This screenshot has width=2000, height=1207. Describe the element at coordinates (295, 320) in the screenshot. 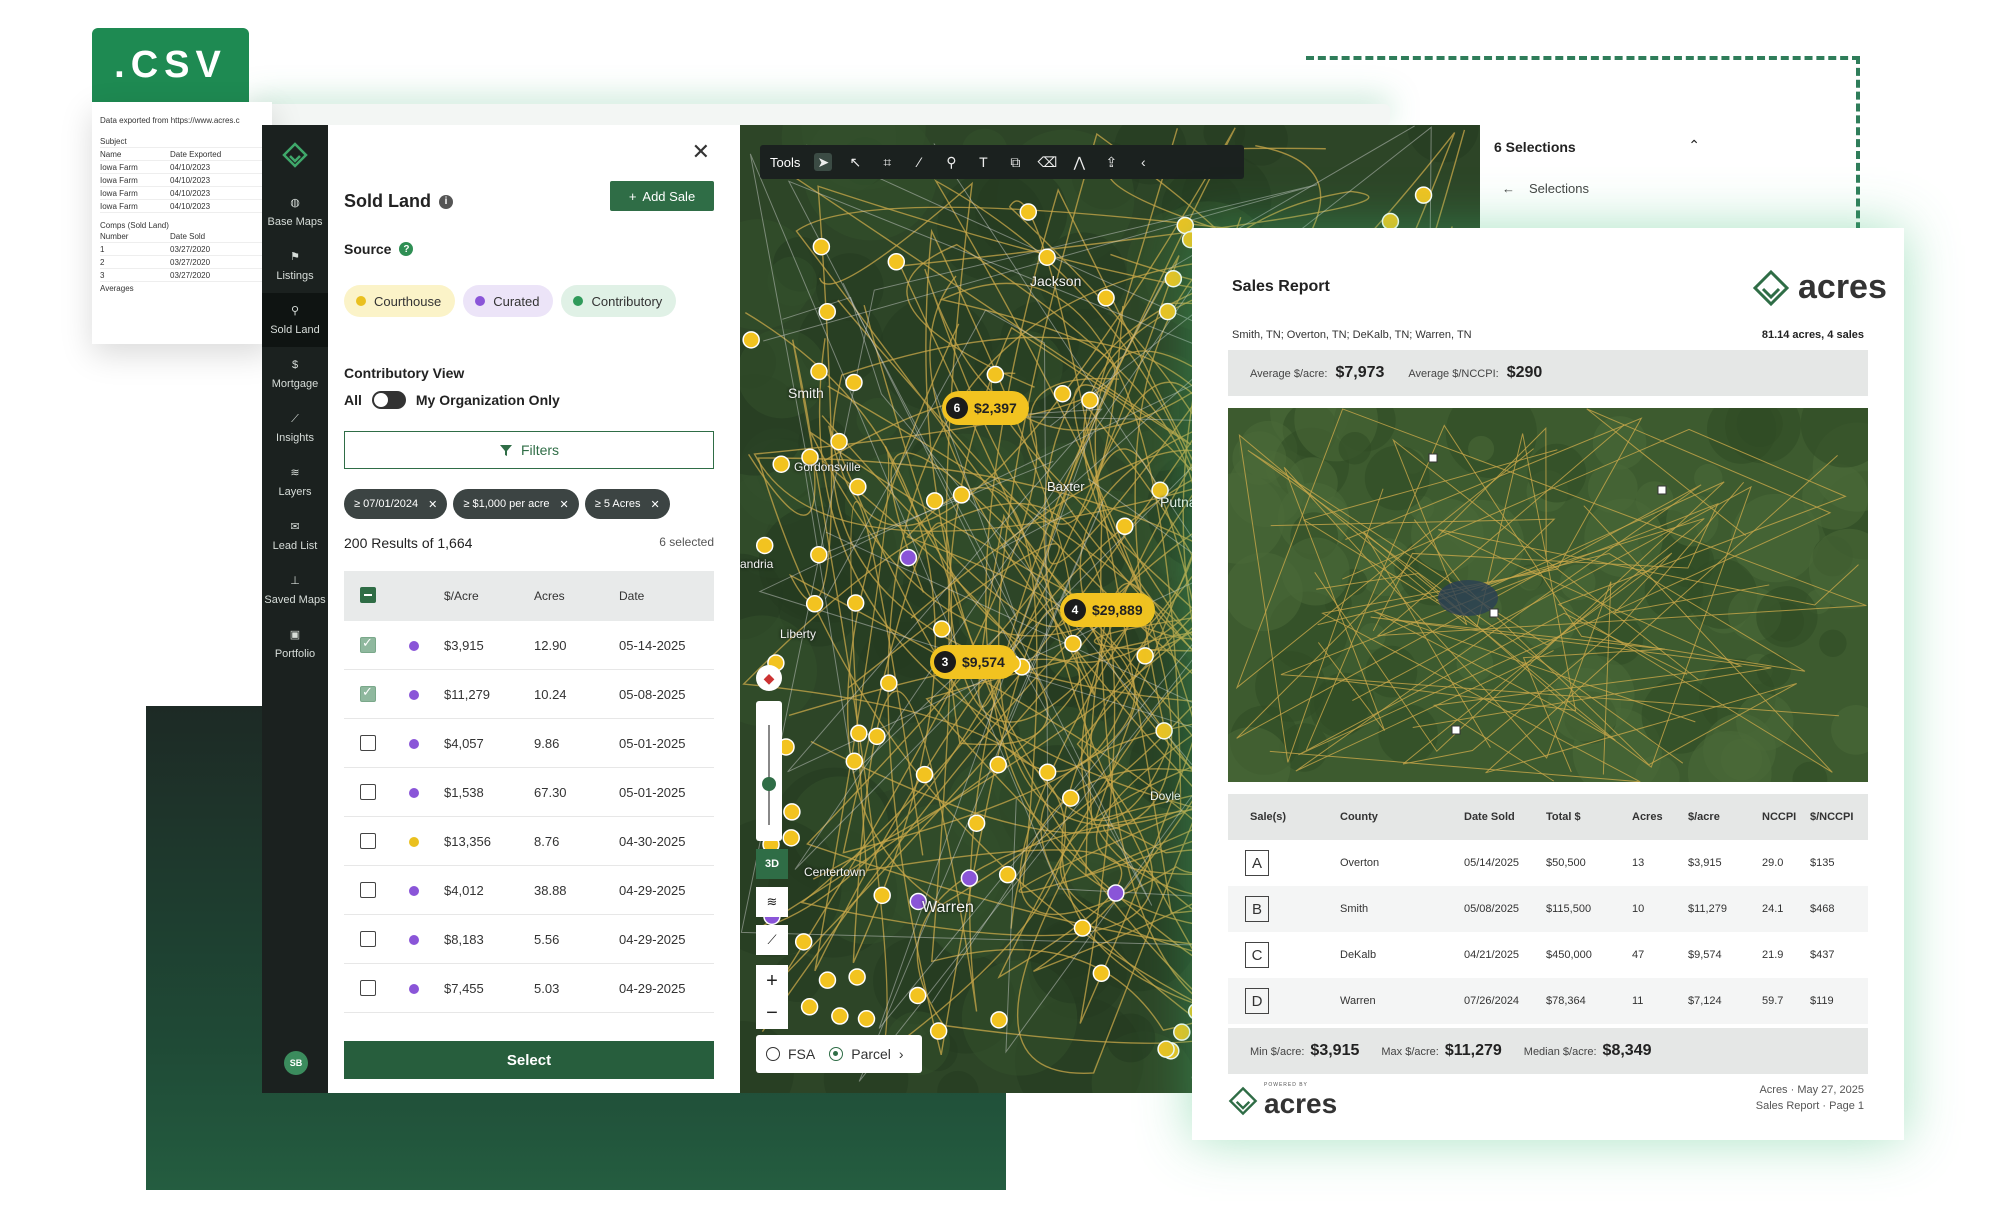

I see `nav-item-sold-land: ⚲ Sold Land` at that location.